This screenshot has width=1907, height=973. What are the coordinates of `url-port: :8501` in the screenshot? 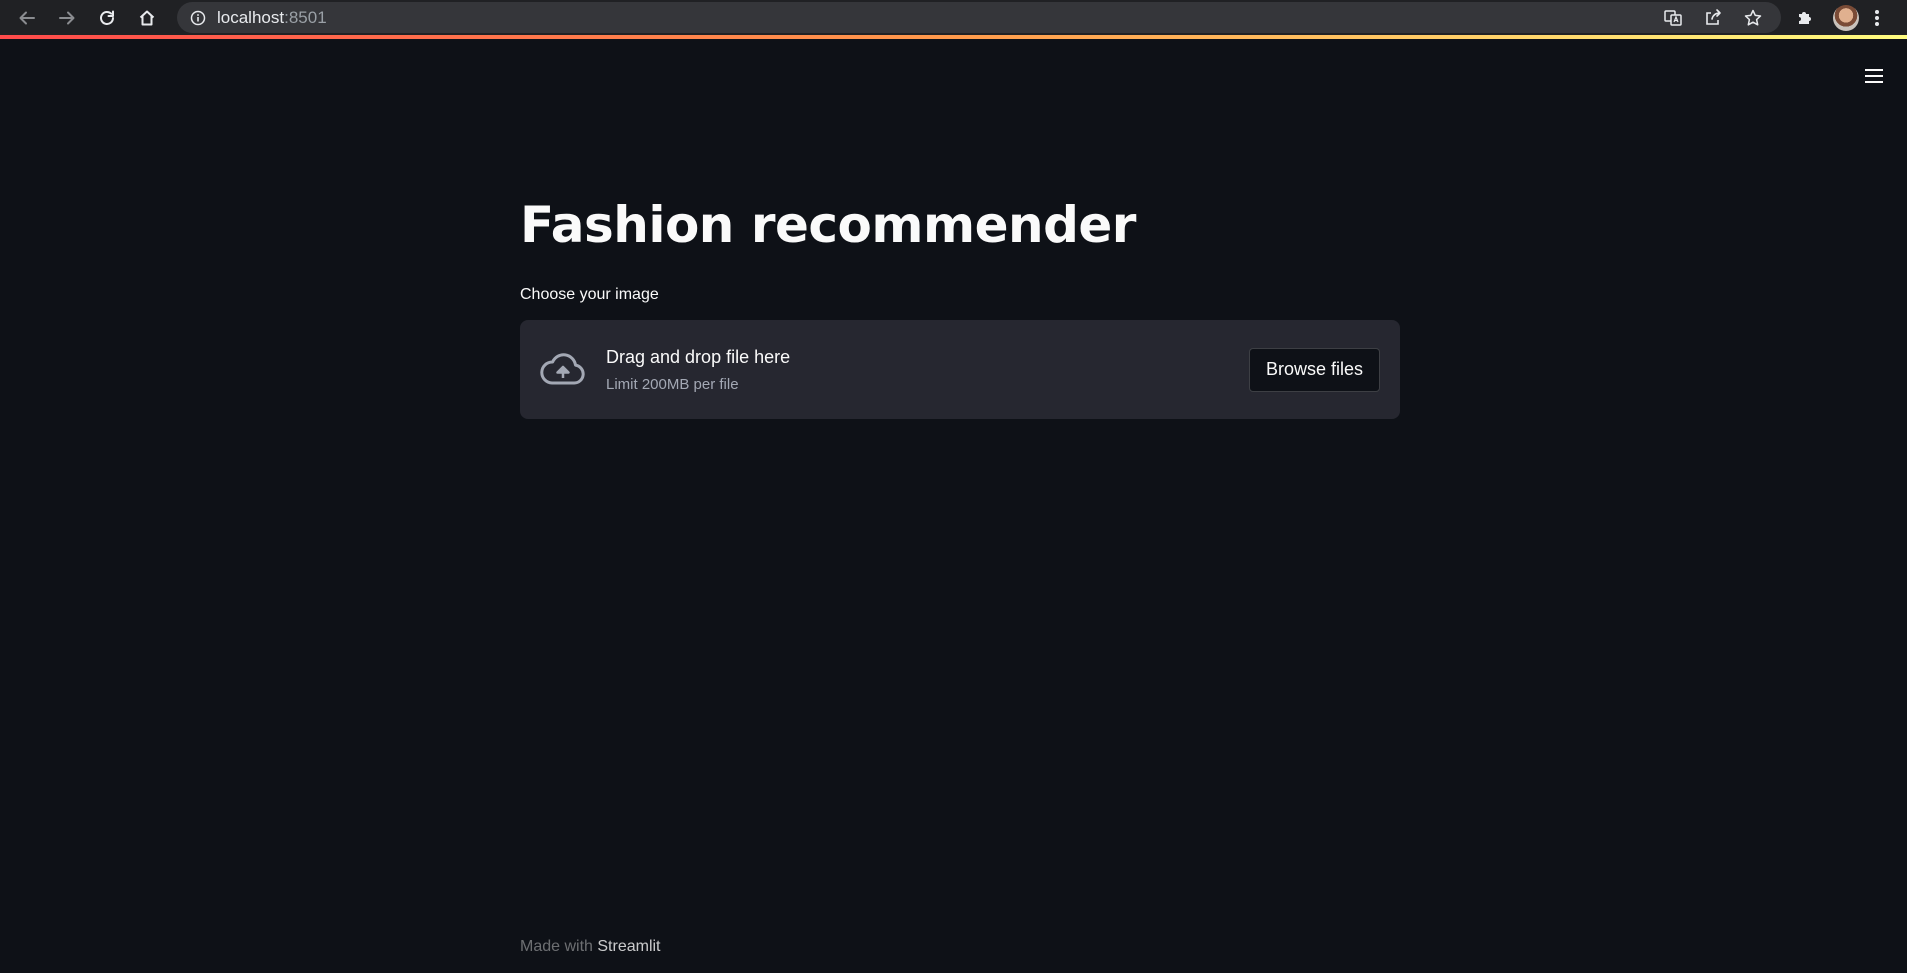 It's located at (305, 17).